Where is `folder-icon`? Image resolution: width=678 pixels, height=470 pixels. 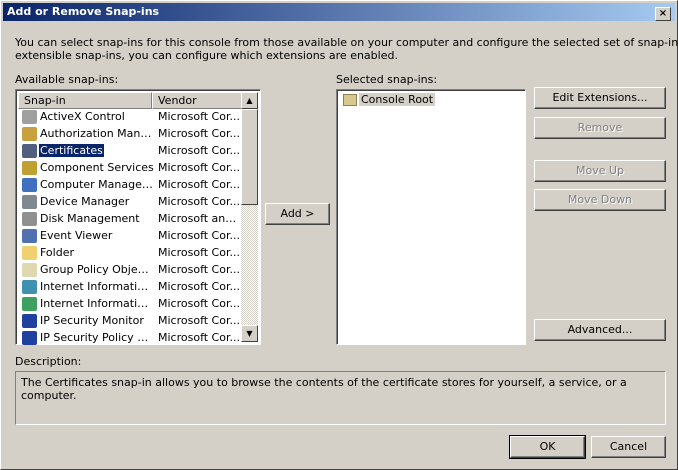
folder-icon is located at coordinates (29, 253).